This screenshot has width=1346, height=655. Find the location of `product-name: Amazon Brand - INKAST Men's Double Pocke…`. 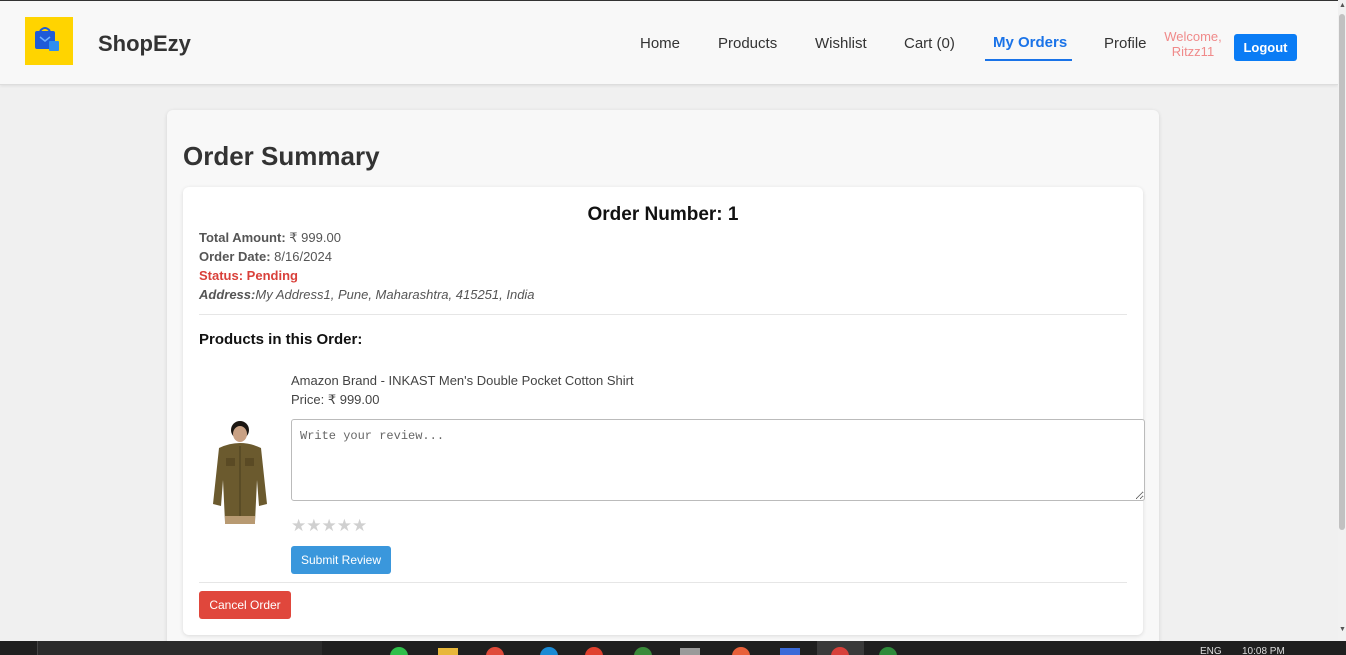

product-name: Amazon Brand - INKAST Men's Double Pocke… is located at coordinates (462, 380).